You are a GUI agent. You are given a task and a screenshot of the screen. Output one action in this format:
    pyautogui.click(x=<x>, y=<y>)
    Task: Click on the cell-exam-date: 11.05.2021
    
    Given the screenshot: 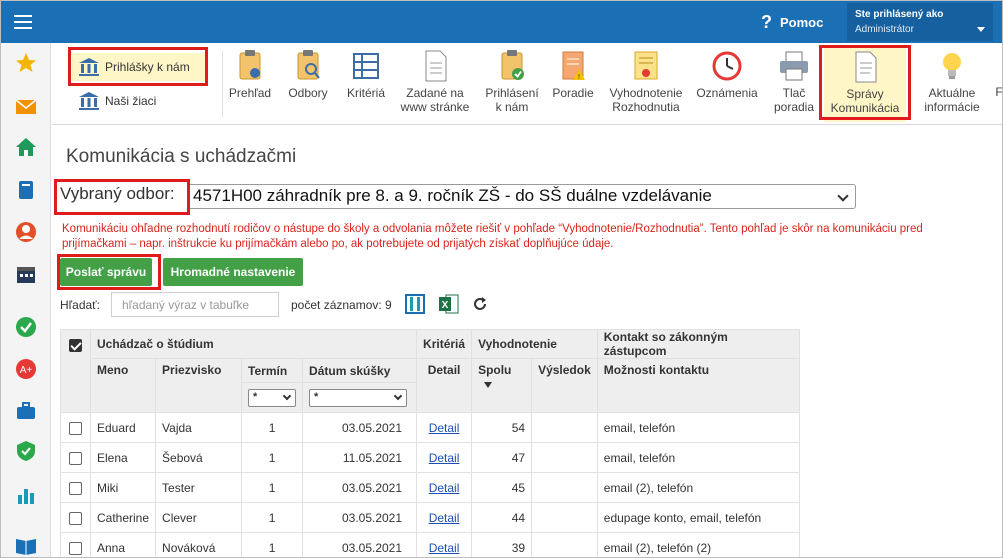 What is the action you would take?
    pyautogui.click(x=360, y=457)
    